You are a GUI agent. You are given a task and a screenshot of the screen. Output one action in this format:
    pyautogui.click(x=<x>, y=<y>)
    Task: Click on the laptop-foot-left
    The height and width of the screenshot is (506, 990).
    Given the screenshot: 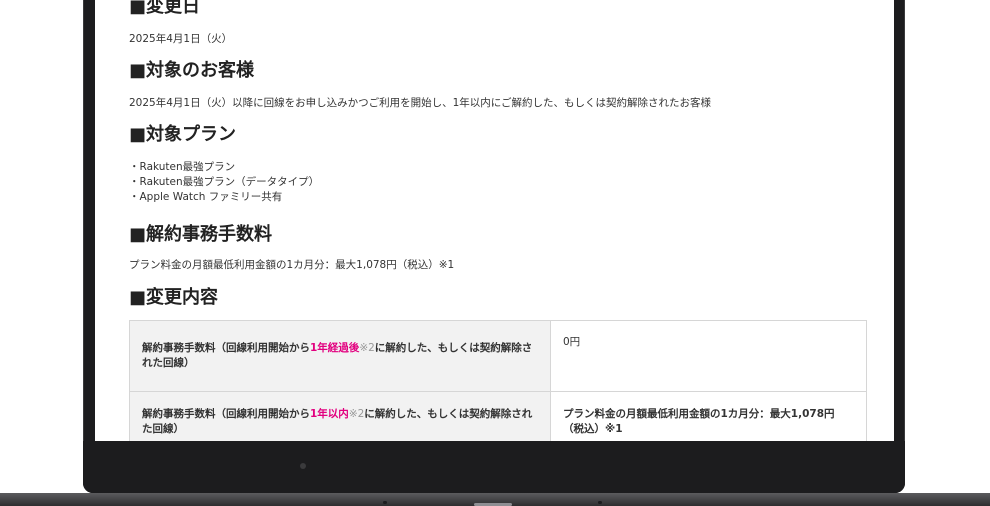 What is the action you would take?
    pyautogui.click(x=385, y=502)
    